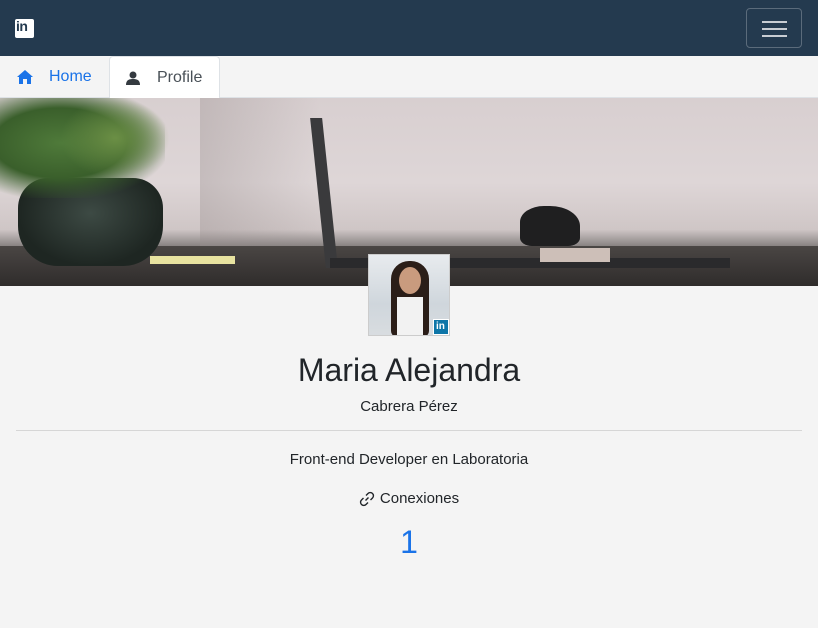 This screenshot has width=818, height=628. I want to click on linkedin-logo-icon: in, so click(24, 28).